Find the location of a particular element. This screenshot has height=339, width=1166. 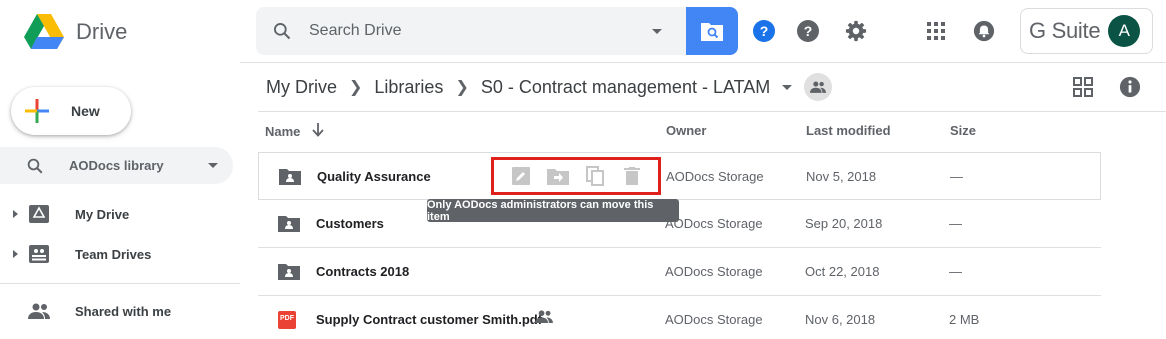

move-icon is located at coordinates (557, 176).